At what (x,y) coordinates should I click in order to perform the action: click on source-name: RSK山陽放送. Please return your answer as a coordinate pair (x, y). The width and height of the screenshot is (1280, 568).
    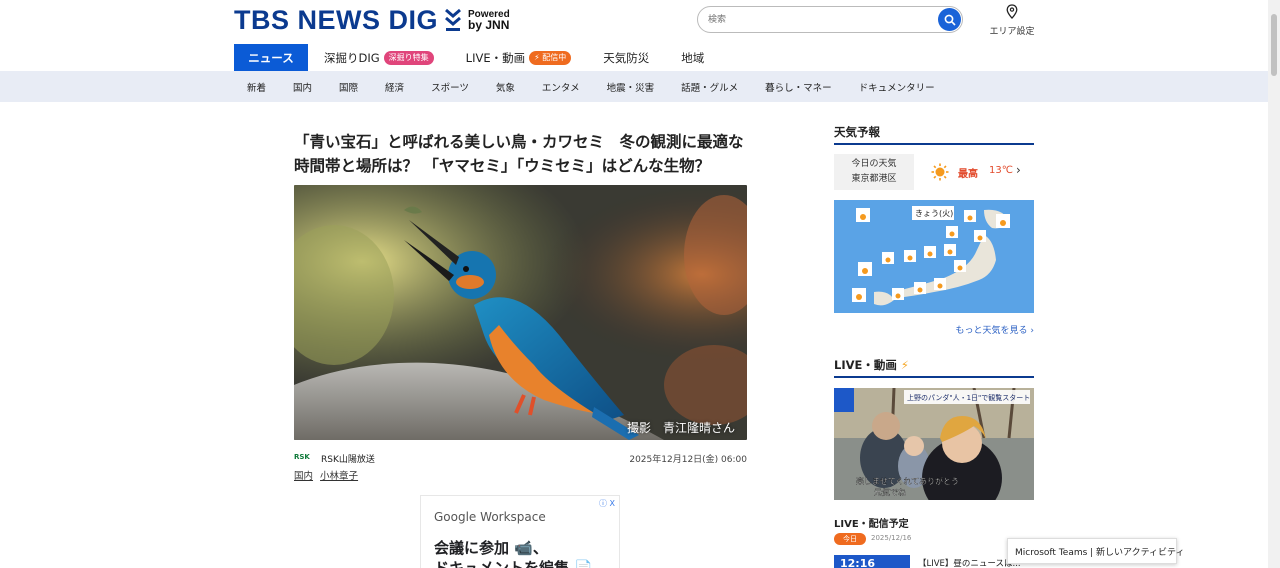
    Looking at the image, I should click on (348, 458).